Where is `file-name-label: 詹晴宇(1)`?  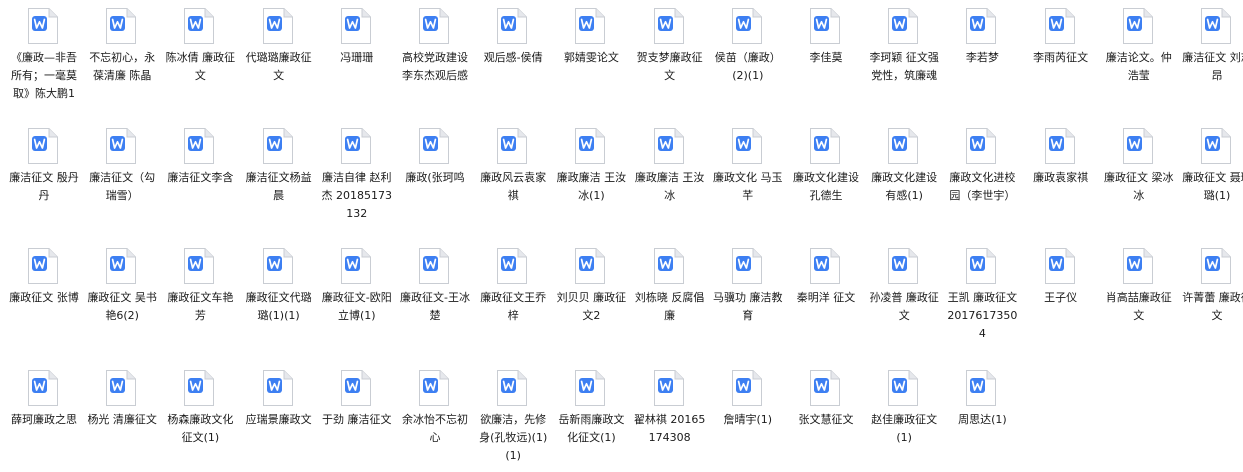 file-name-label: 詹晴宇(1) is located at coordinates (748, 419).